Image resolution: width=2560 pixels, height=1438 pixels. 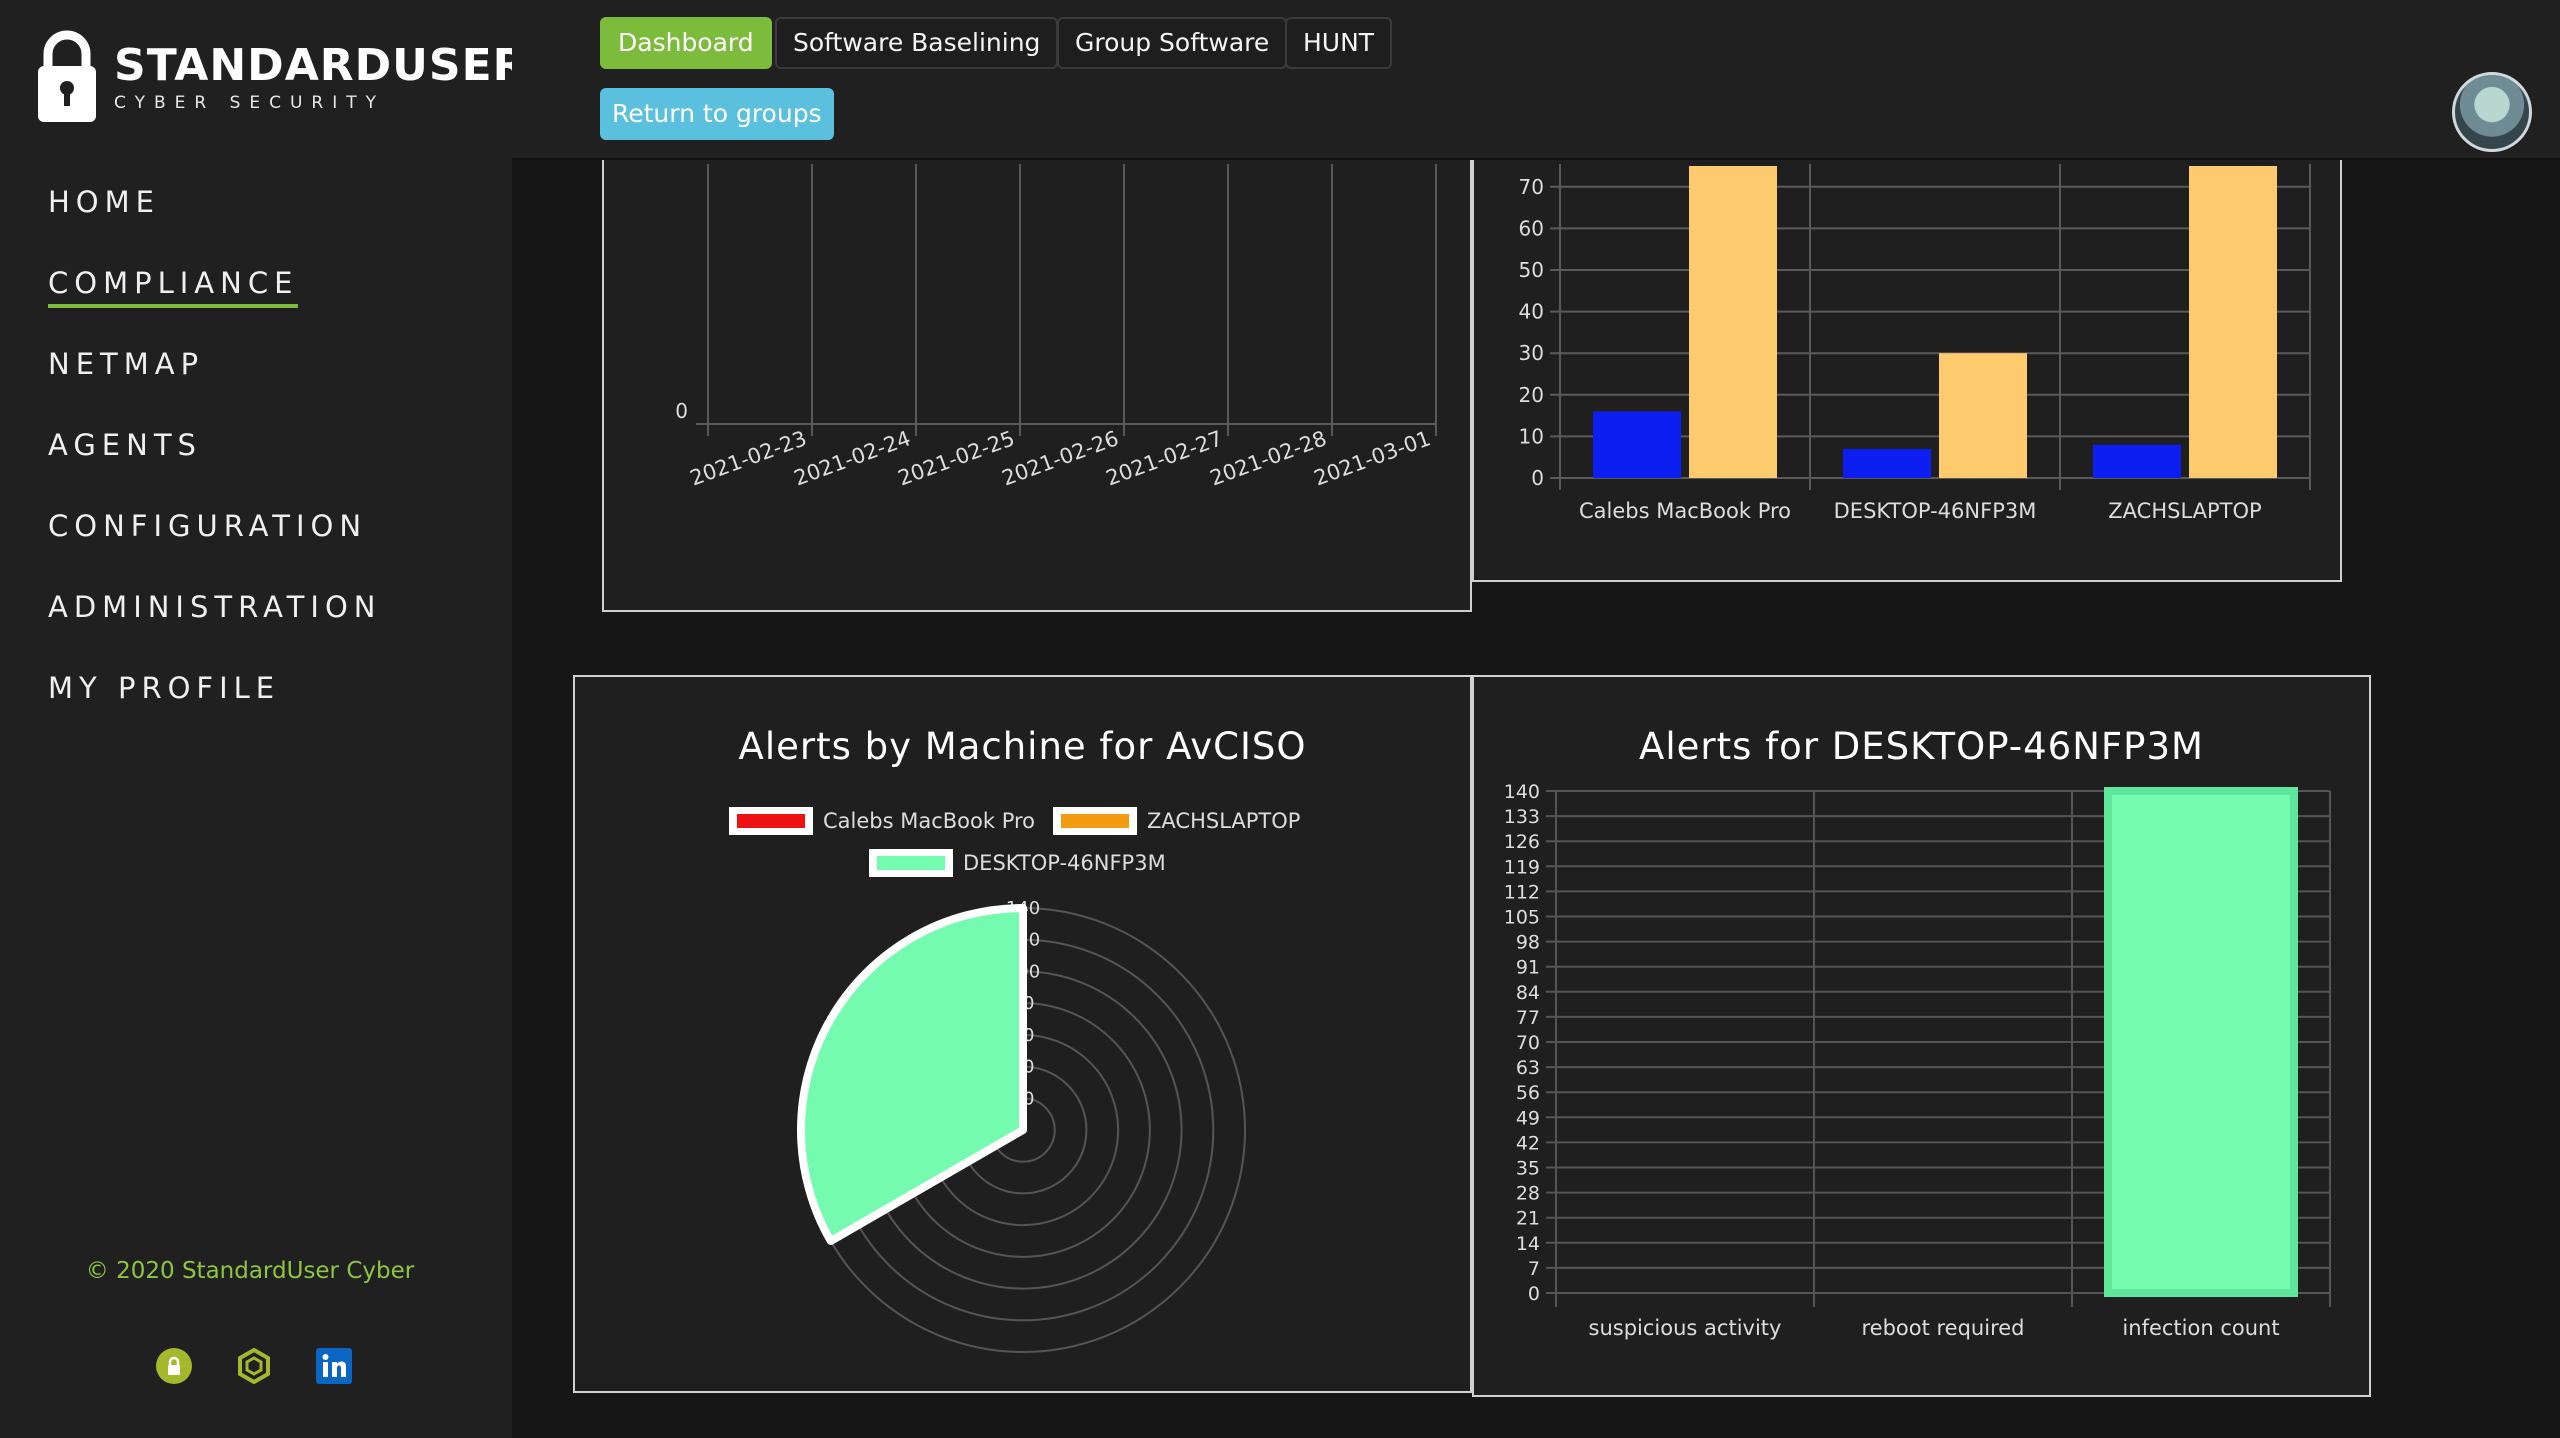 What do you see at coordinates (1942, 1328) in the screenshot?
I see `alerts-x-tick: reboot required` at bounding box center [1942, 1328].